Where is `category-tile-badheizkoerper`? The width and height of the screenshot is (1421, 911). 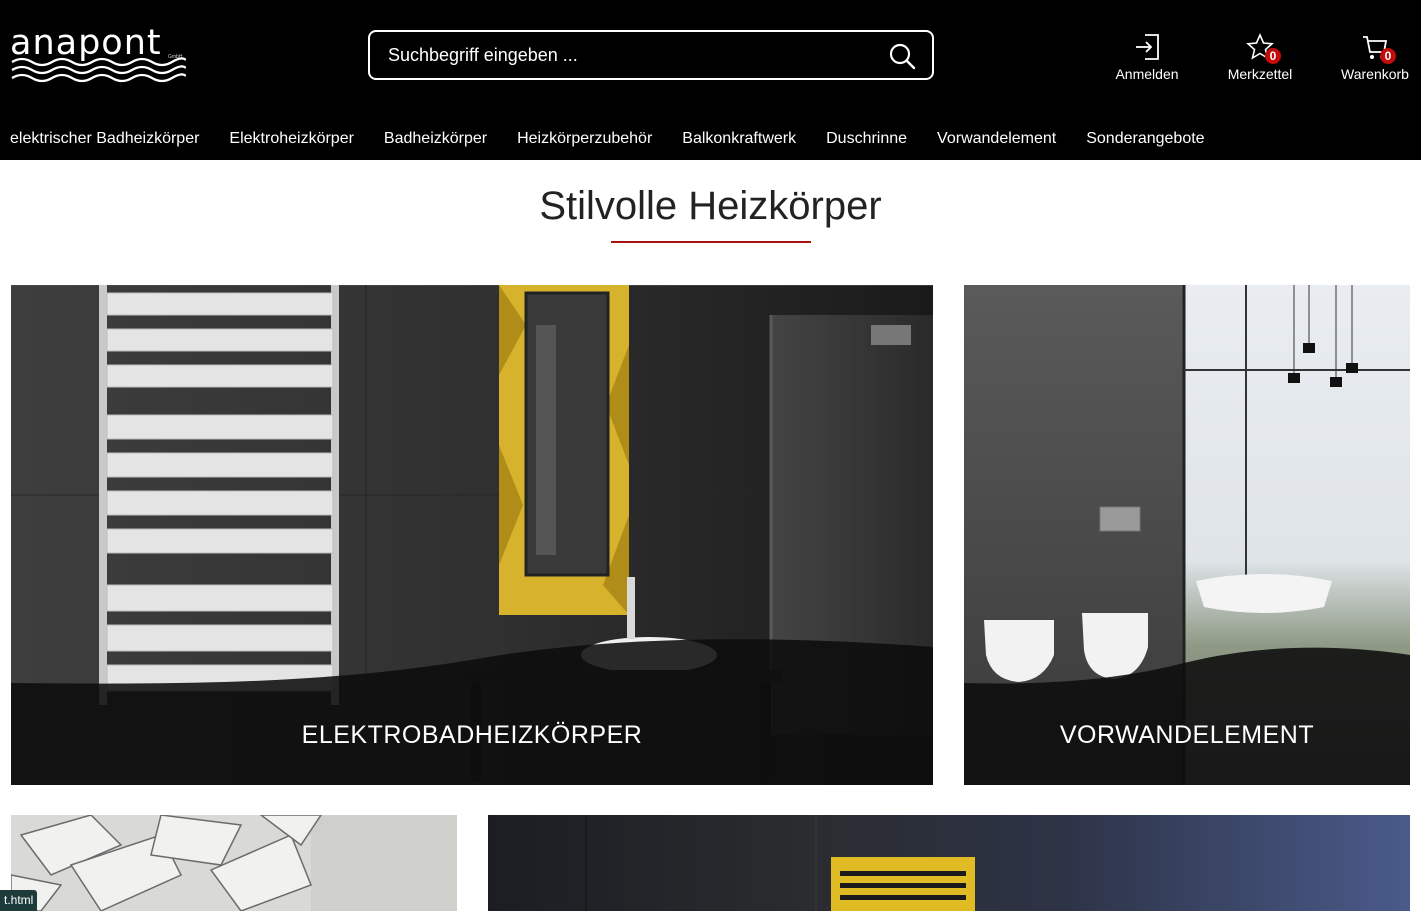
category-tile-badheizkoerper is located at coordinates (949, 863).